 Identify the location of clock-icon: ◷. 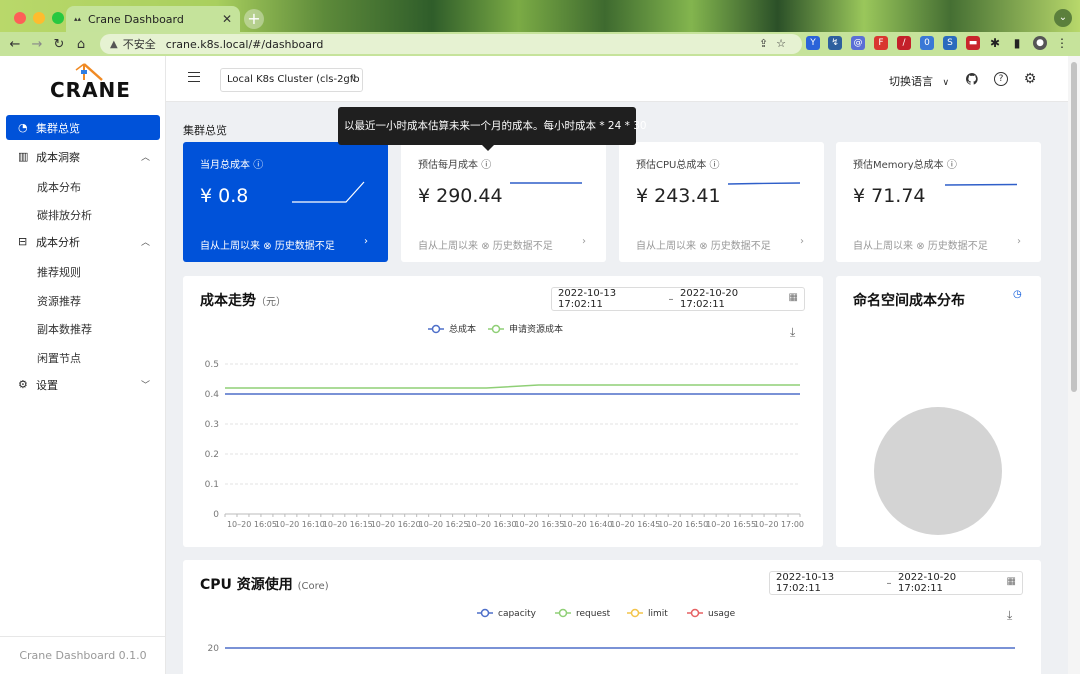
(1017, 294).